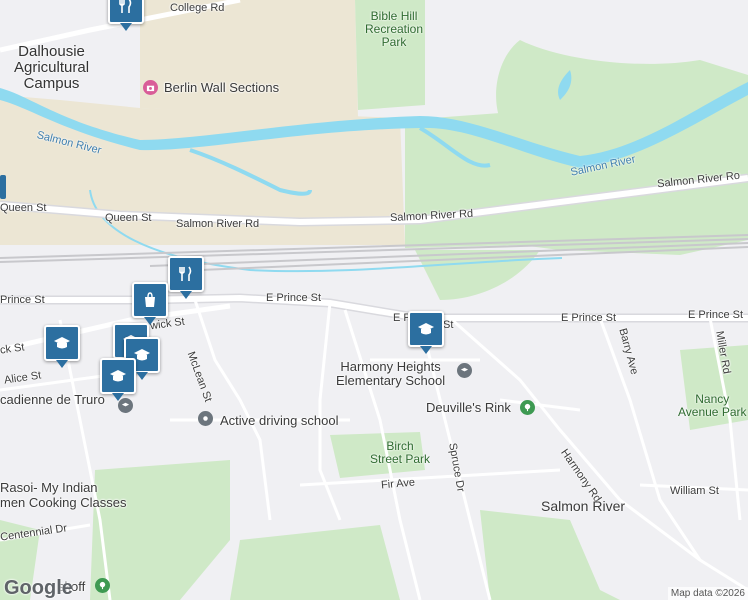 This screenshot has height=600, width=748. Describe the element at coordinates (294, 298) in the screenshot. I see `e-prince-st-label-1: E Prince St` at that location.